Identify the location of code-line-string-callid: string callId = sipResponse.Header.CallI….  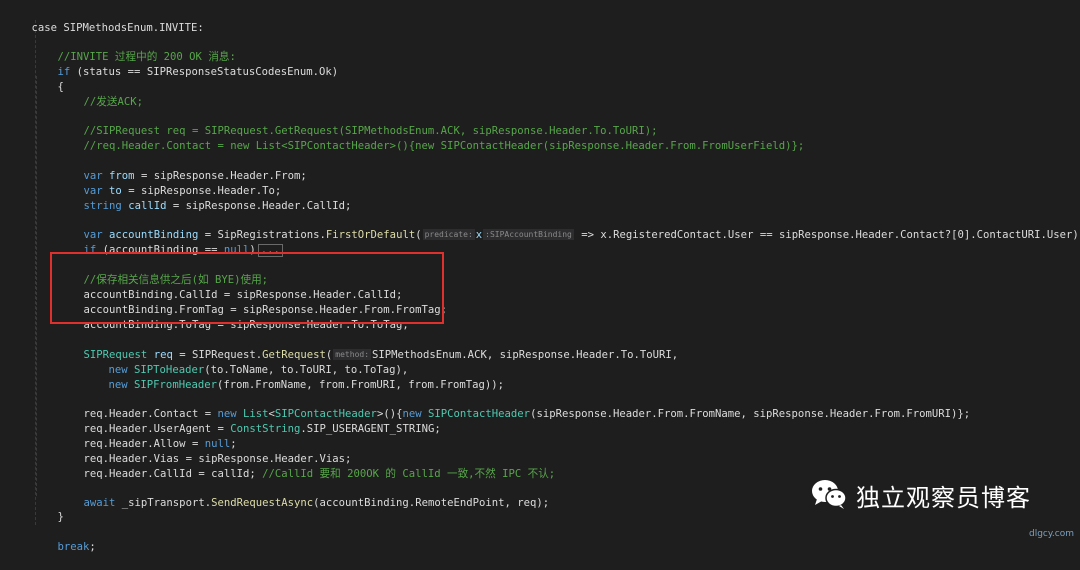
(205, 198).